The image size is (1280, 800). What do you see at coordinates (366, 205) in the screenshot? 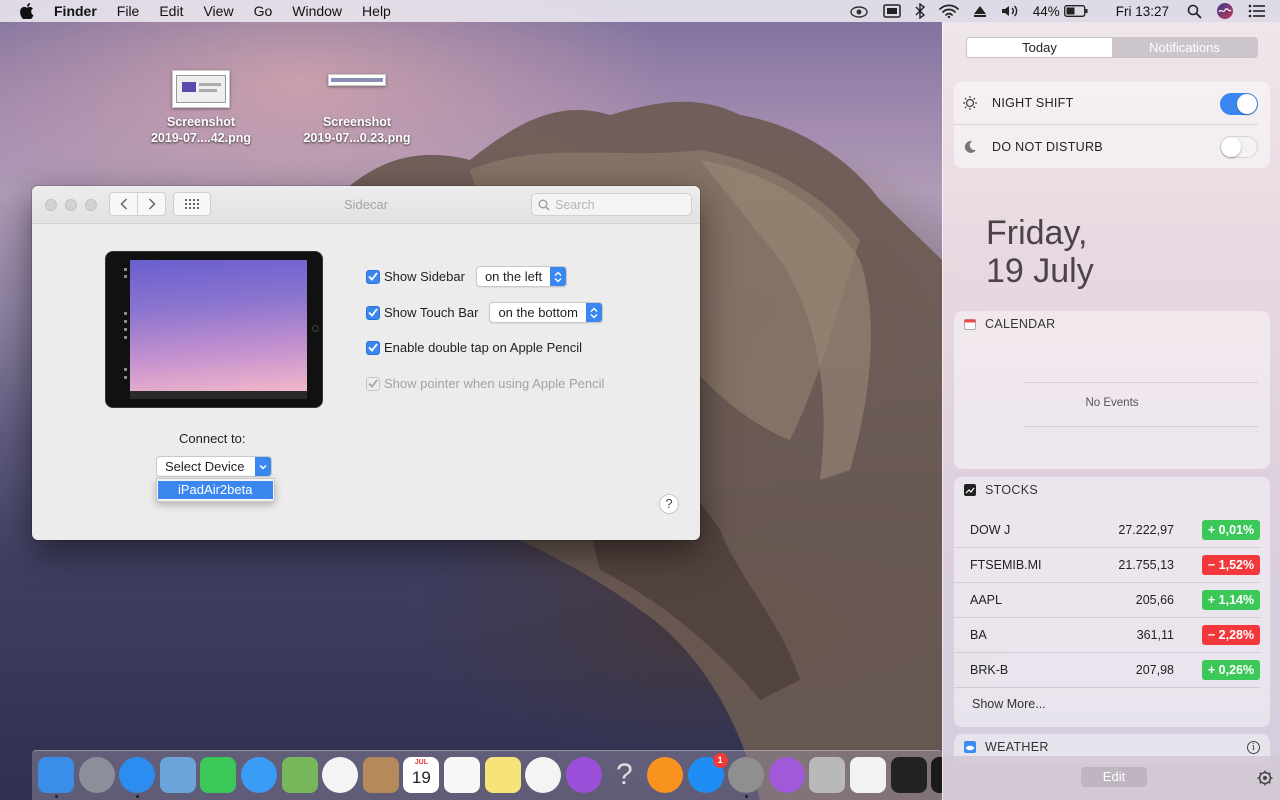
I see `window-titlebar: Sidecar` at bounding box center [366, 205].